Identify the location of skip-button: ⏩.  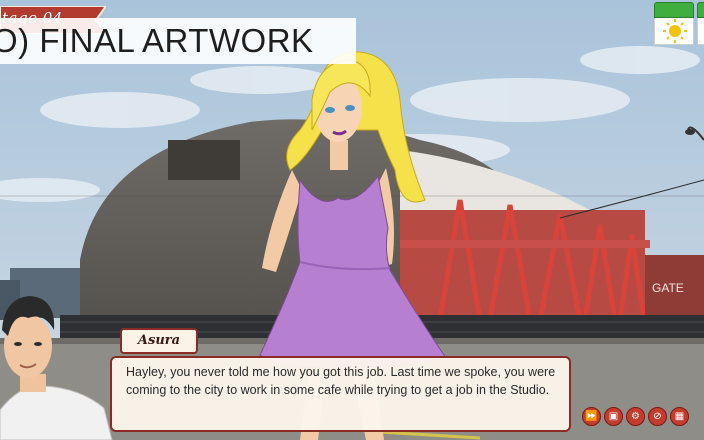
(591, 416).